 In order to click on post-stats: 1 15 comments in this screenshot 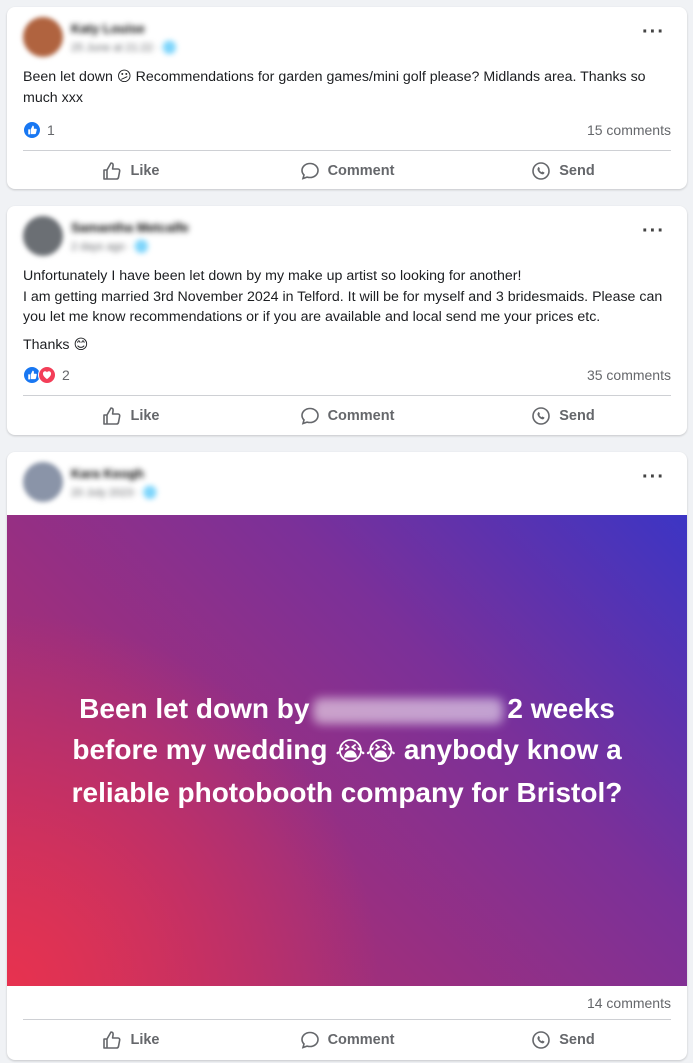, I will do `click(347, 129)`.